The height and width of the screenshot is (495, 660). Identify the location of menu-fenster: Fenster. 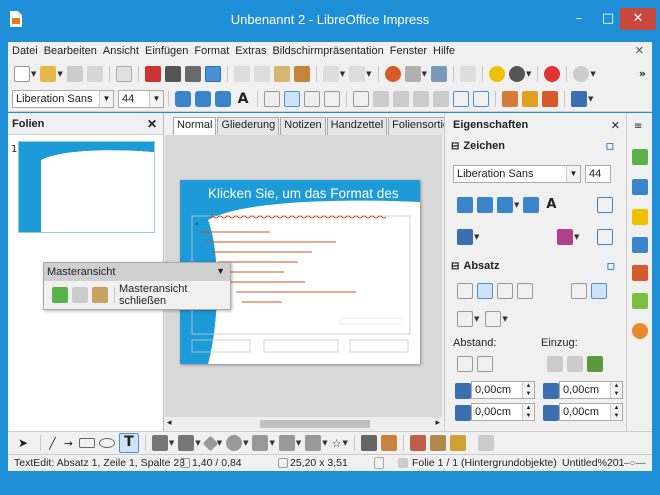
(408, 51).